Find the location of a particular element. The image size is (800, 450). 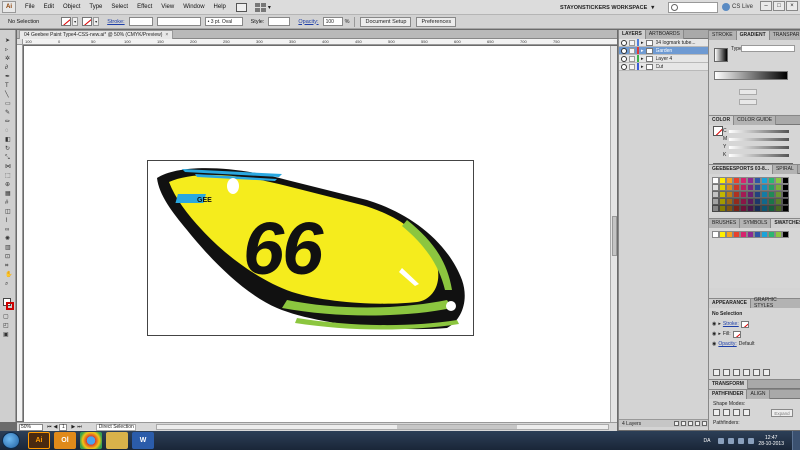

duplicate-item-icon is located at coordinates (756, 372).